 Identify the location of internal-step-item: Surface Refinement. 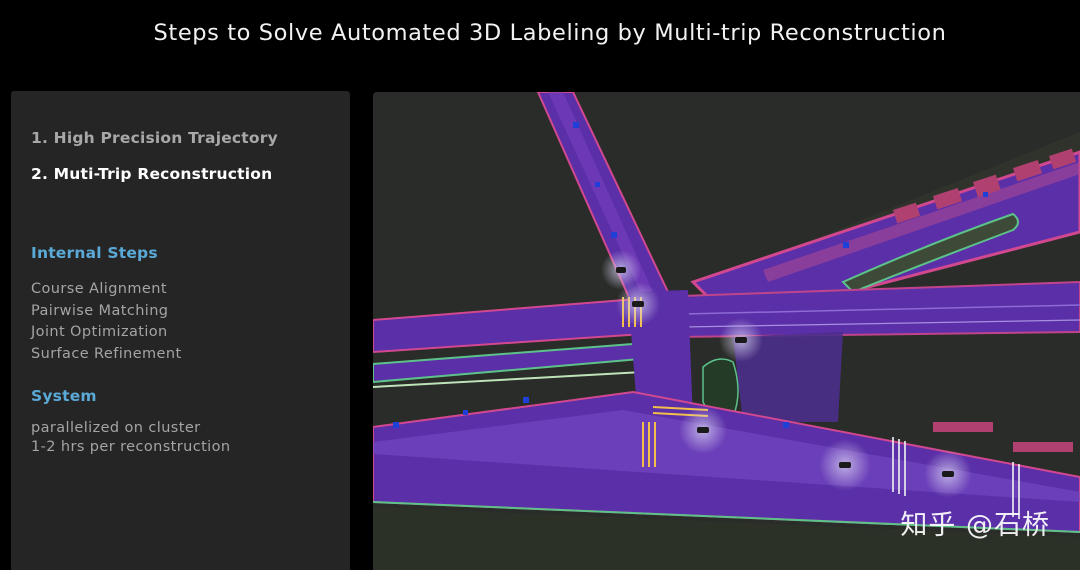
(106, 353).